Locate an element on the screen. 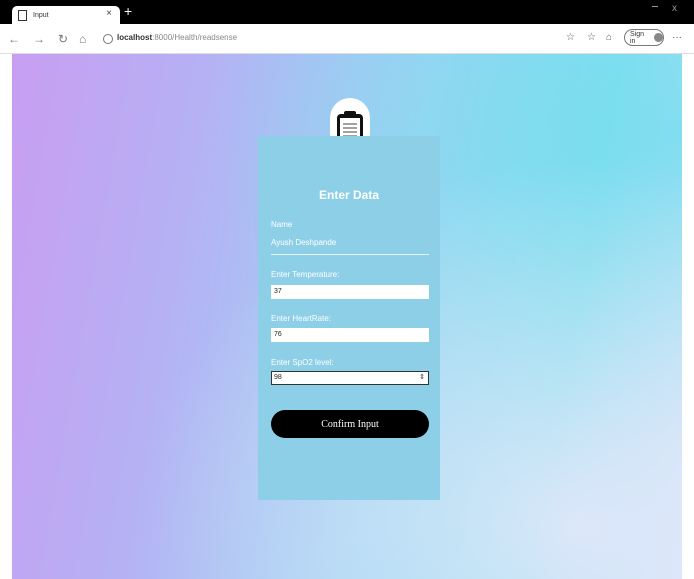 This screenshot has width=694, height=579. confirm-input-button: Confirm Input is located at coordinates (350, 424).